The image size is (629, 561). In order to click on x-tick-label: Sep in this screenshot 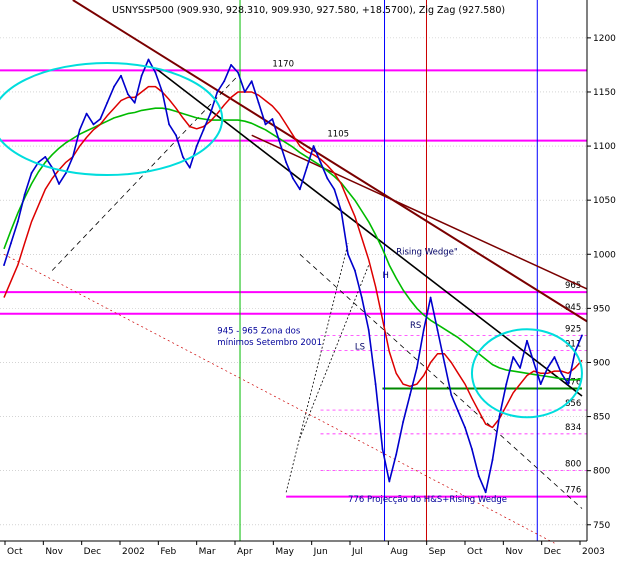, I will do `click(437, 552)`.